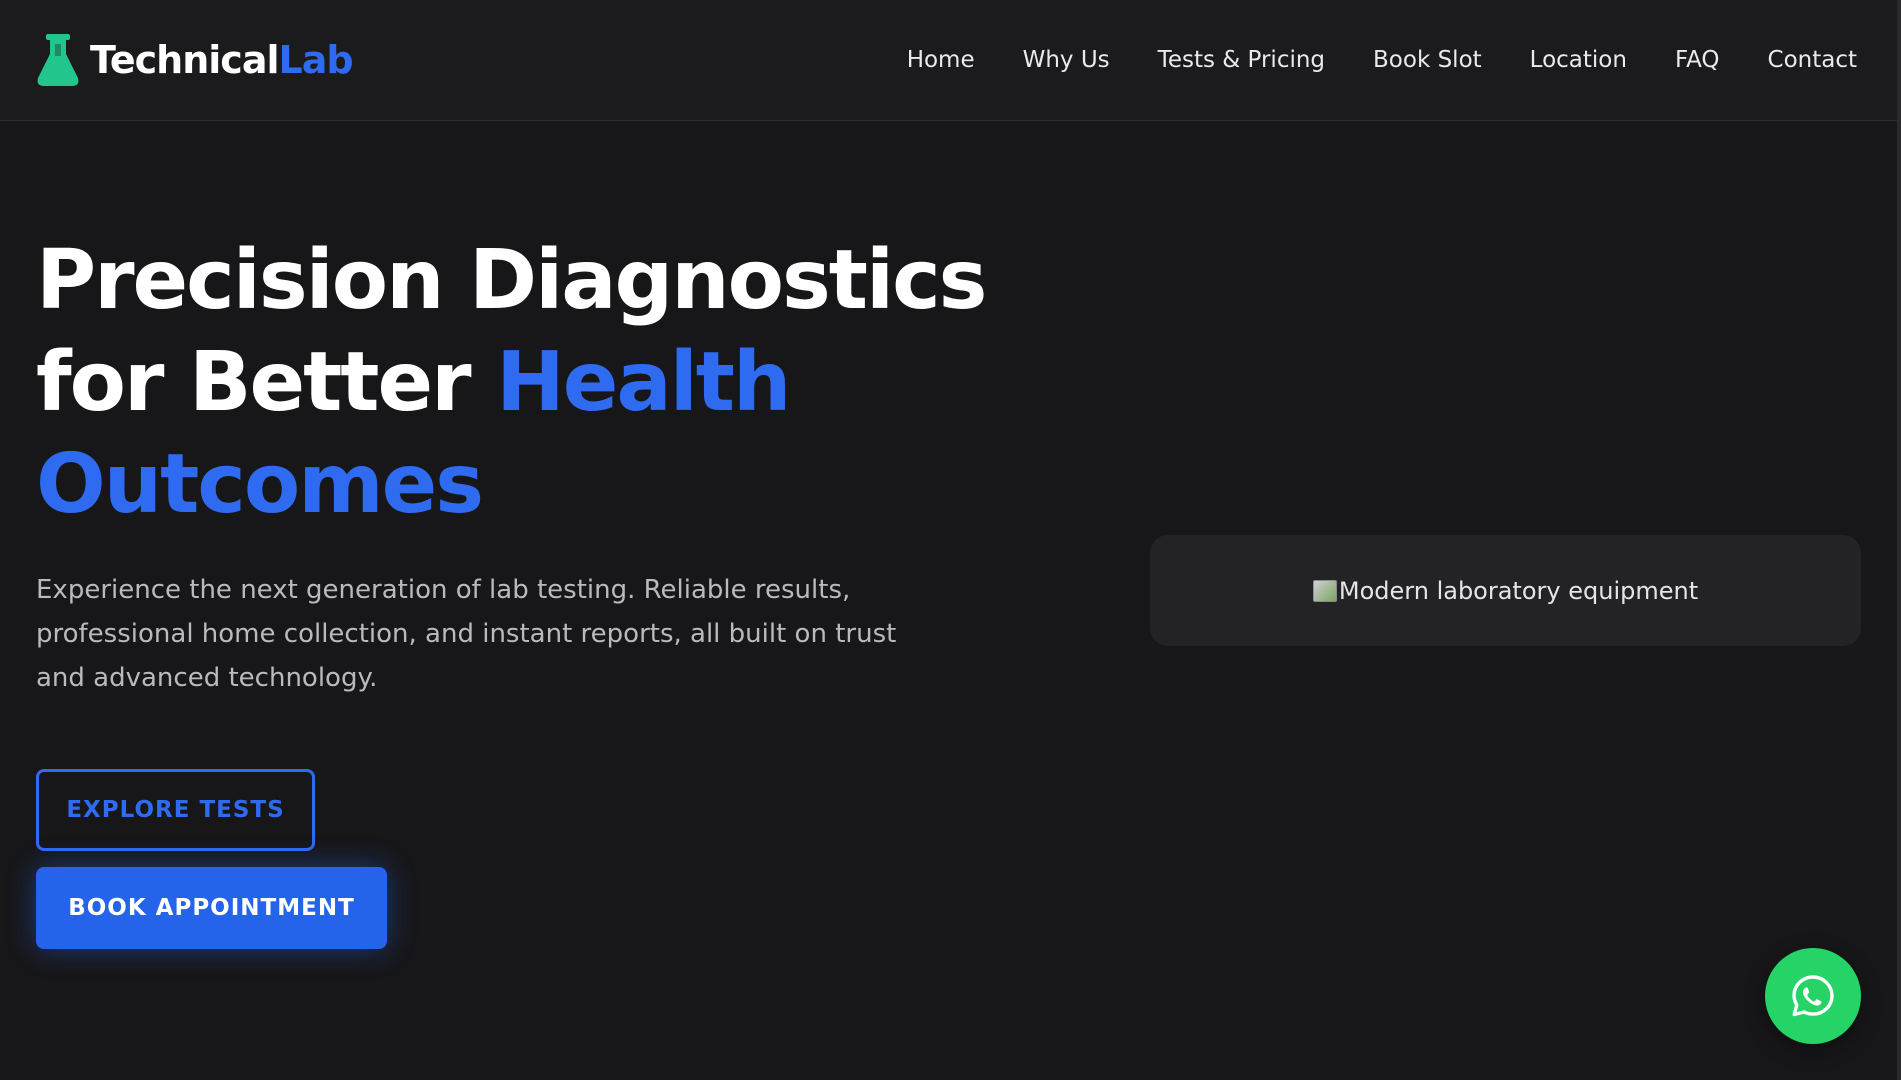  Describe the element at coordinates (1697, 60) in the screenshot. I see `nav-link-faq: FAQ` at that location.